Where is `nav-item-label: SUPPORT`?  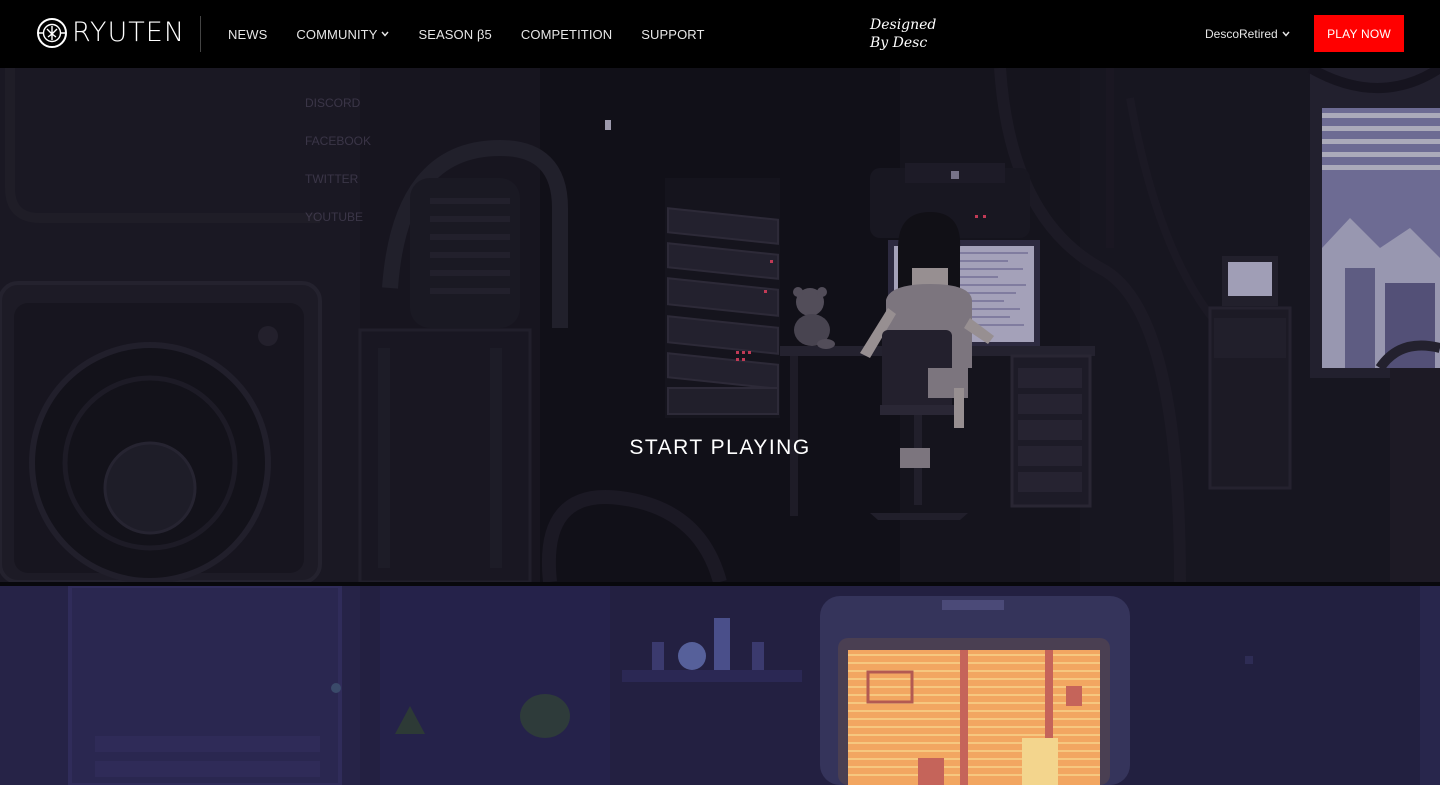 nav-item-label: SUPPORT is located at coordinates (673, 34).